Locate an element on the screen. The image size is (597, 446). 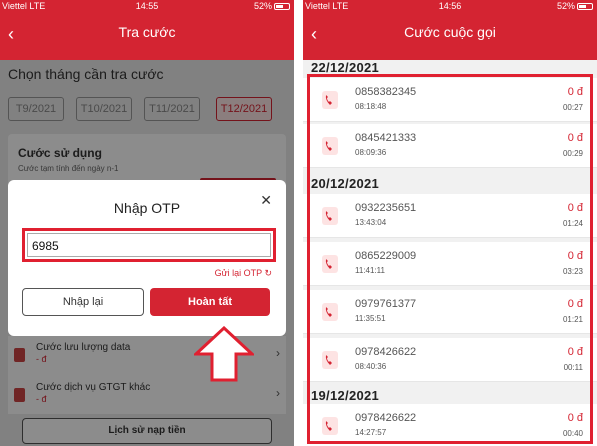
page-title: Tra cước is located at coordinates (147, 32).